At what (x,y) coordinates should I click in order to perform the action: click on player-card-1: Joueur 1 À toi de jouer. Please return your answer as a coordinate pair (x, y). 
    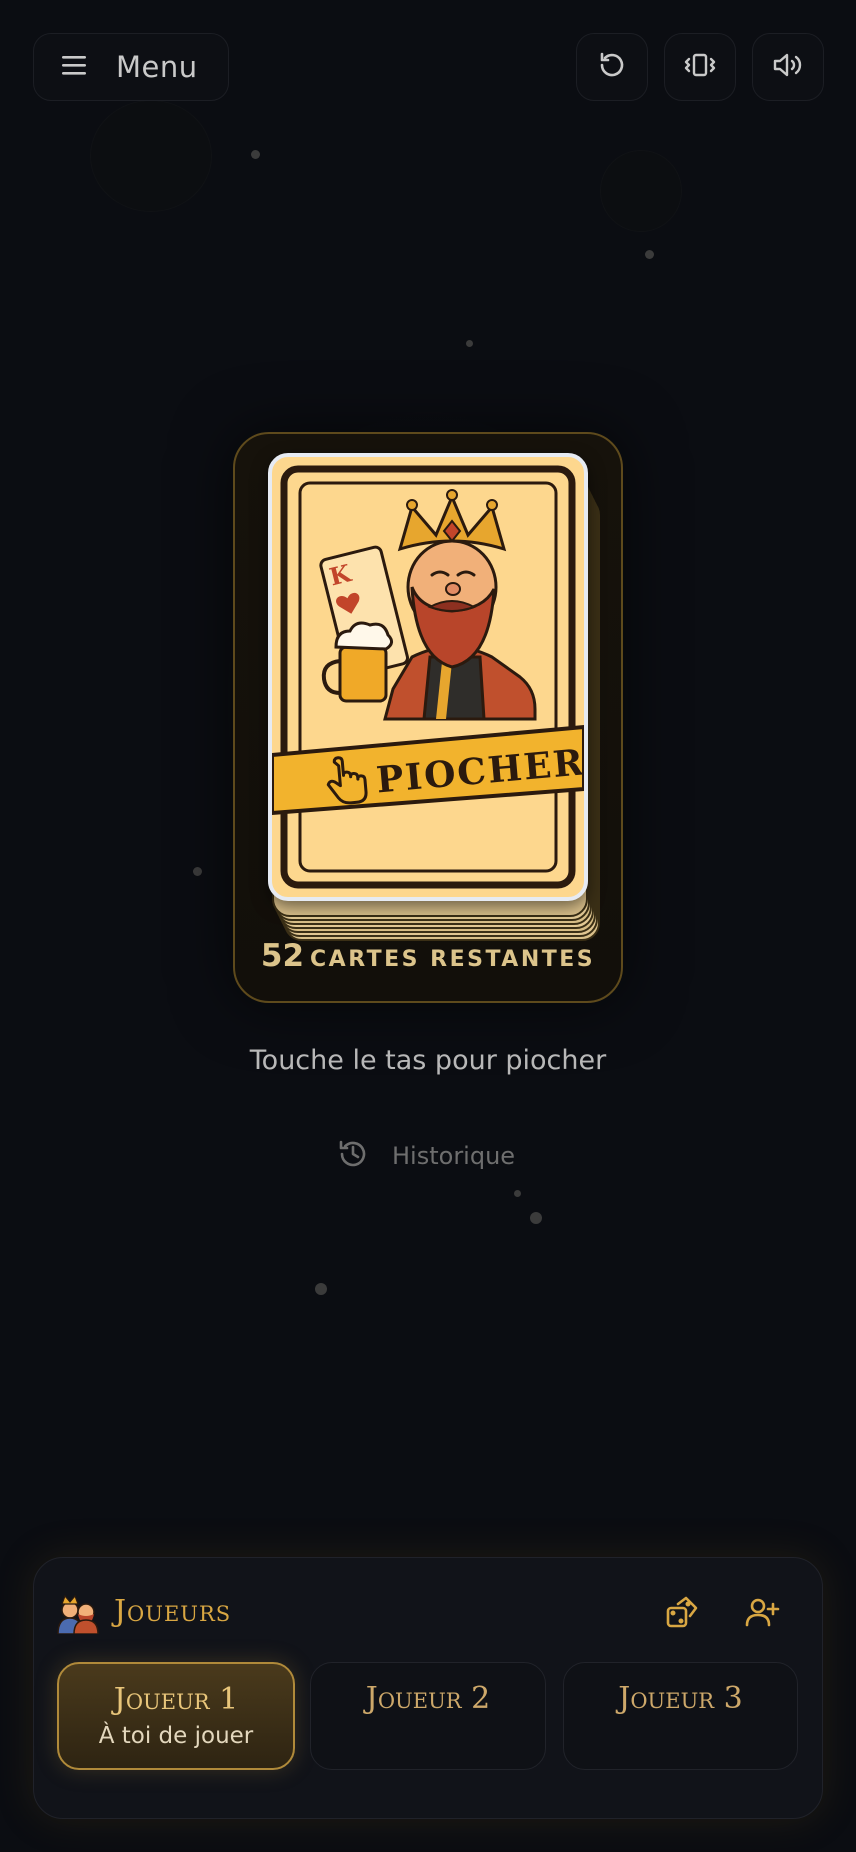
    Looking at the image, I should click on (176, 1716).